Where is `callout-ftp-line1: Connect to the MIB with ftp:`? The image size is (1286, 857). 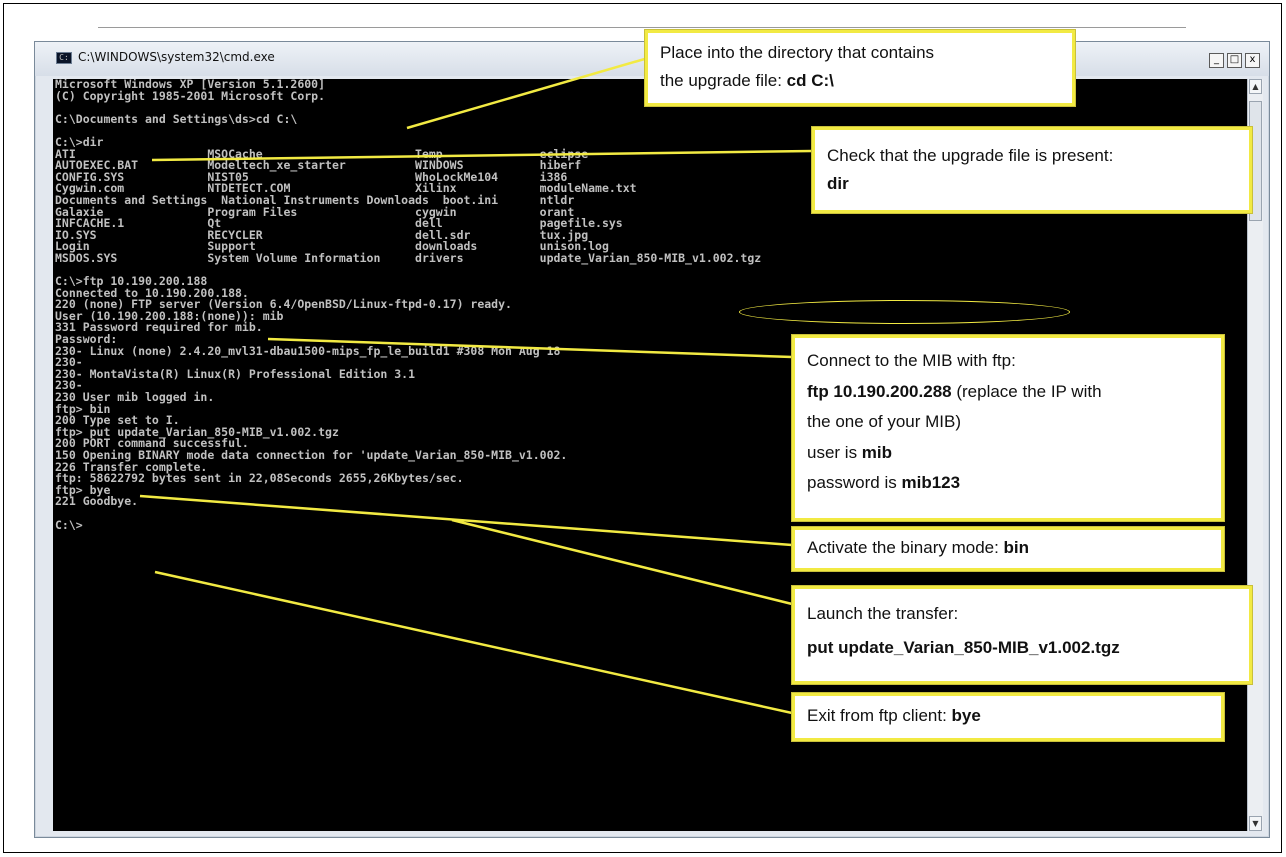 callout-ftp-line1: Connect to the MIB with ftp: is located at coordinates (911, 360).